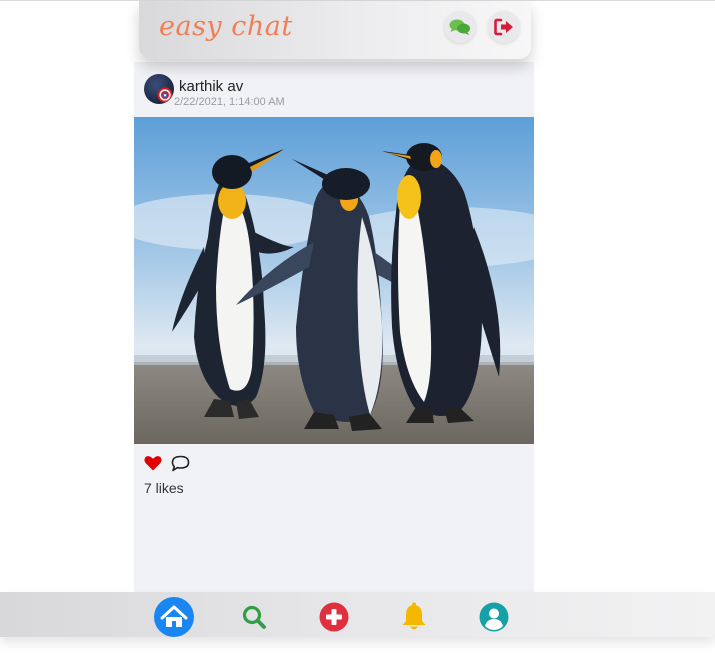 This screenshot has width=715, height=655. I want to click on search-icon, so click(254, 617).